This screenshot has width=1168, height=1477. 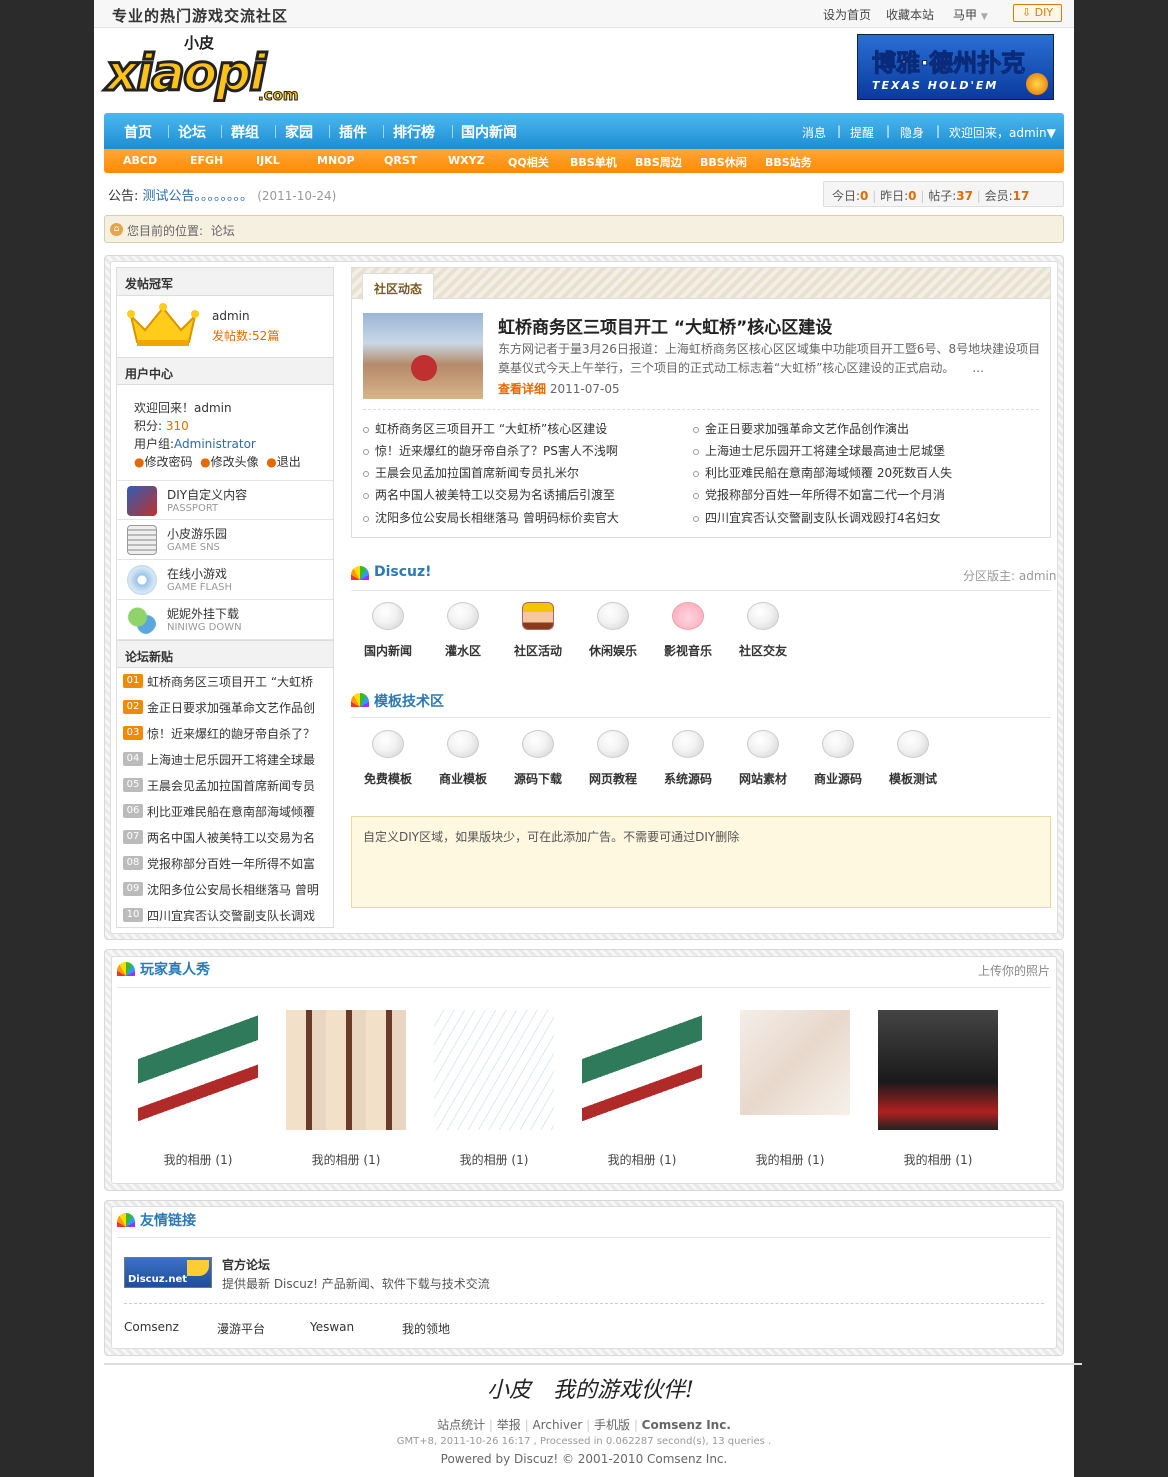 What do you see at coordinates (414, 132) in the screenshot?
I see `nav-ranking: 排行榜` at bounding box center [414, 132].